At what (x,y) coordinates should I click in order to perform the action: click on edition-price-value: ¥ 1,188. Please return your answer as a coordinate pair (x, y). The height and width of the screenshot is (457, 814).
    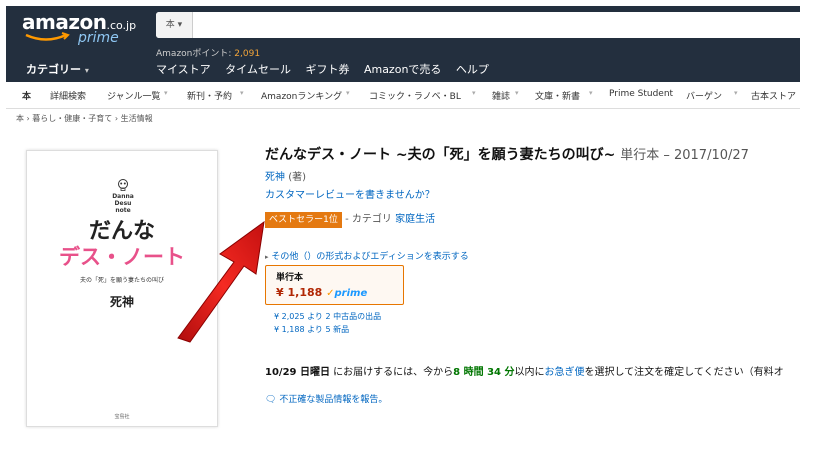
    Looking at the image, I should click on (299, 292).